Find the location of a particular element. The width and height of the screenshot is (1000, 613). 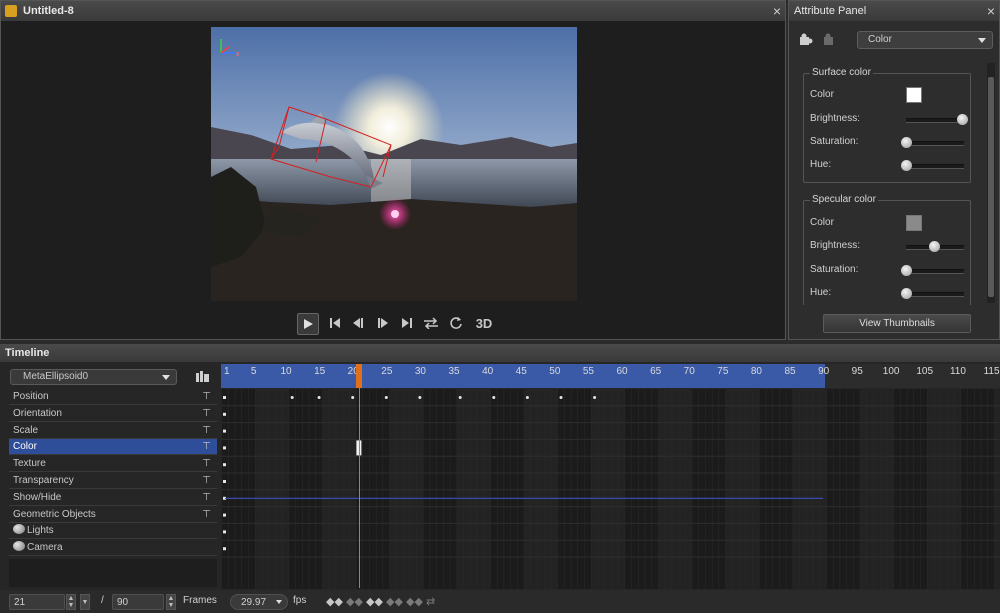

skip-start-icon is located at coordinates (335, 323).